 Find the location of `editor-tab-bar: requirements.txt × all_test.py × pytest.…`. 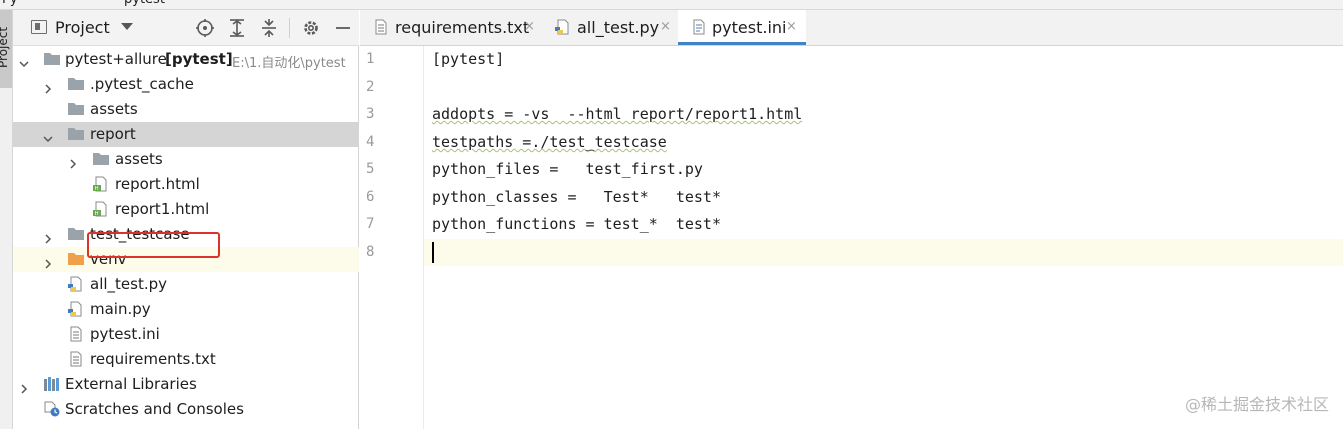

editor-tab-bar: requirements.txt × all_test.py × pytest.… is located at coordinates (851, 28).